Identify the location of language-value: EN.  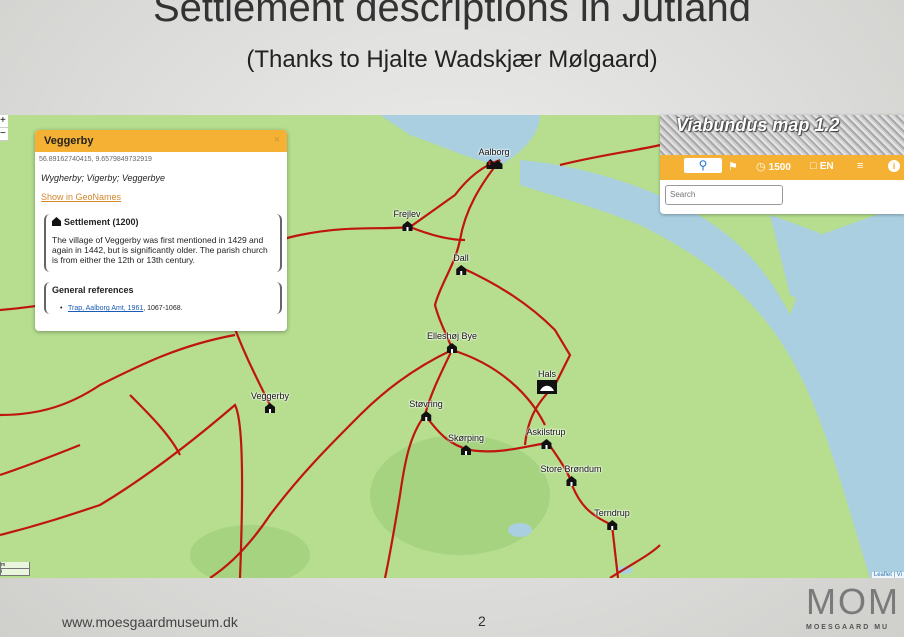
(826, 166).